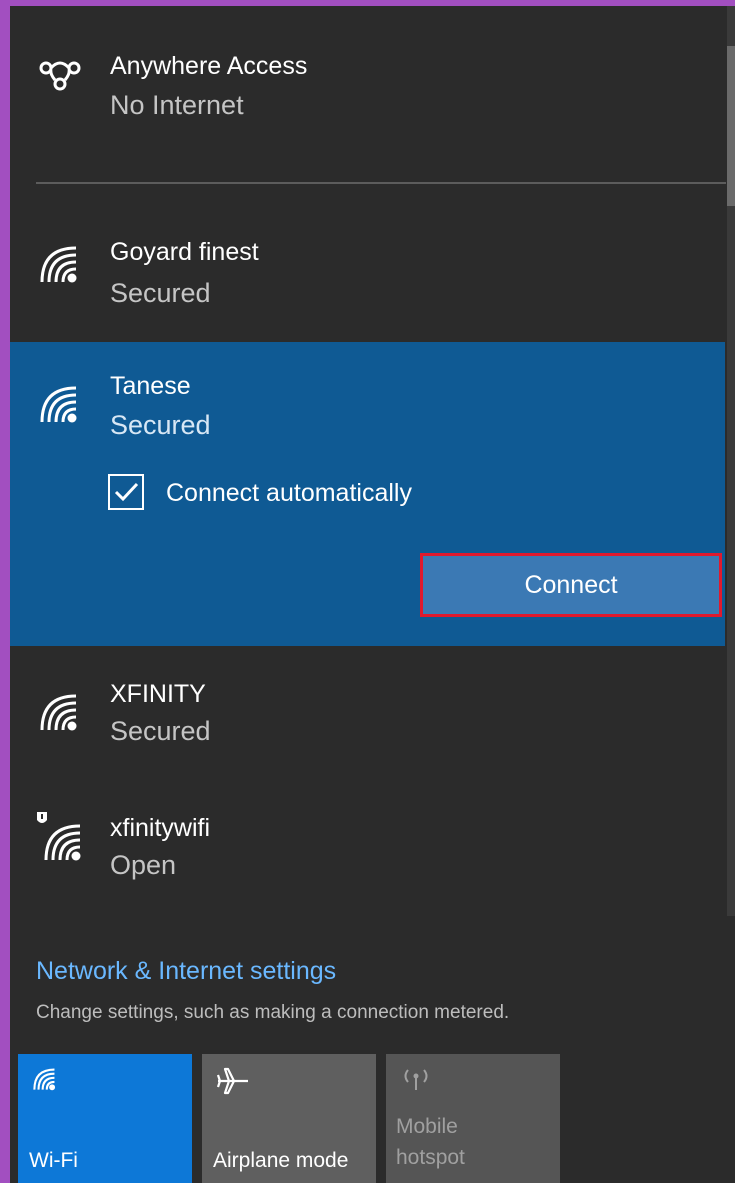  Describe the element at coordinates (430, 1142) in the screenshot. I see `tile-label: Mobile hotspot` at that location.